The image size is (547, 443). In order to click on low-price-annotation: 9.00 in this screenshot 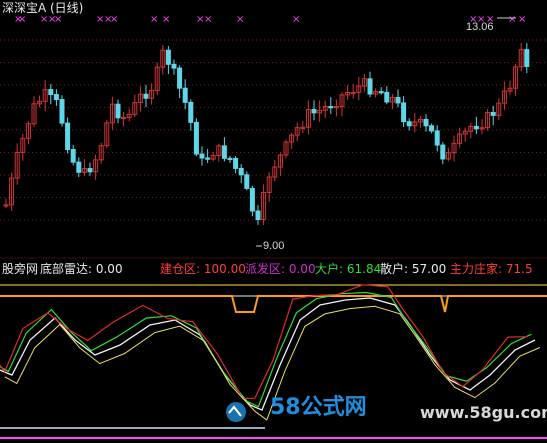, I will do `click(274, 246)`.